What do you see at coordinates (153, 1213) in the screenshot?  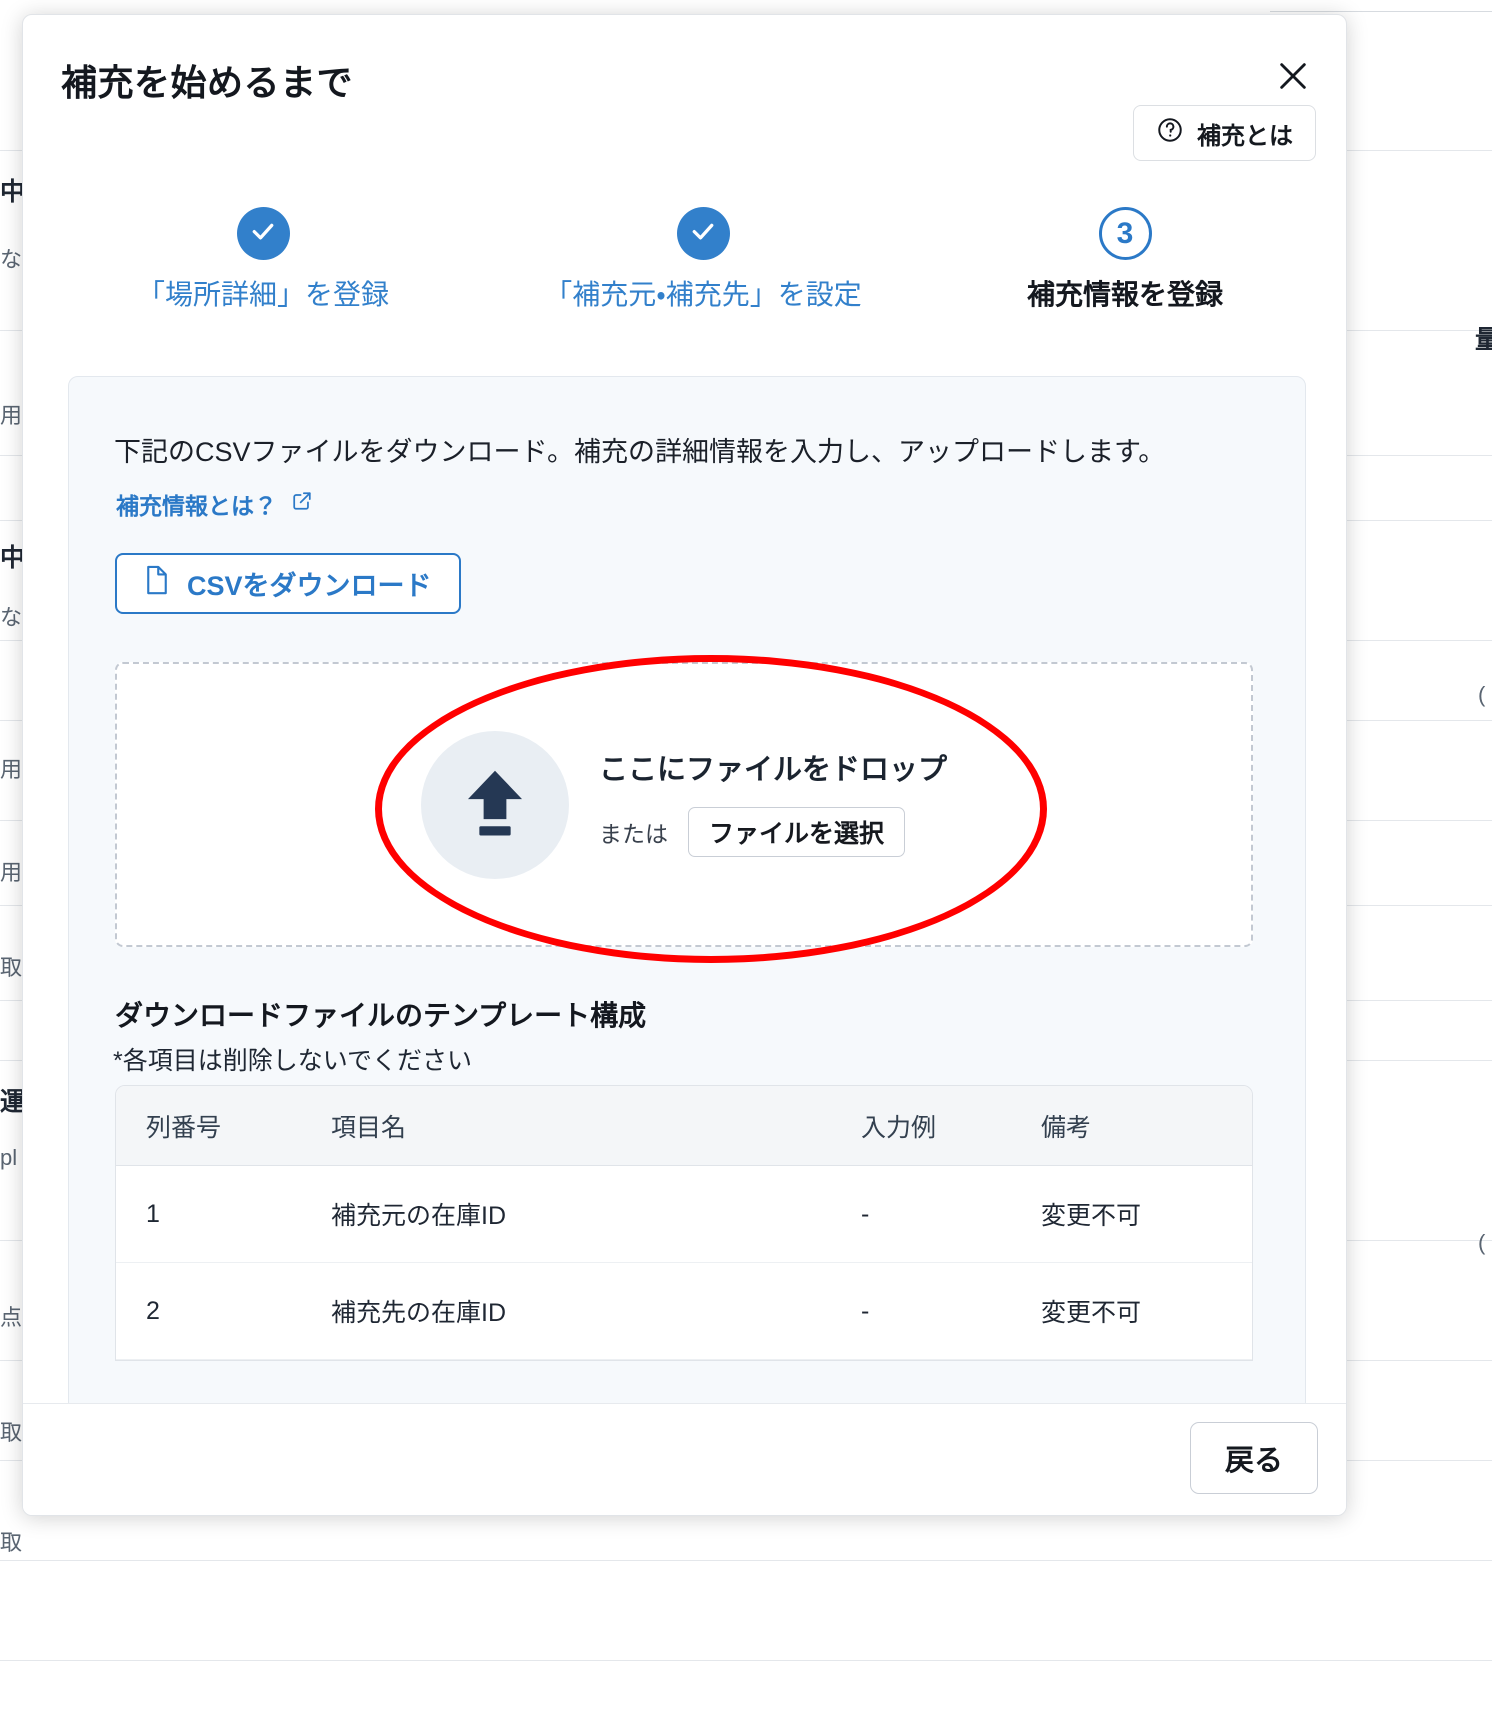 I see `cell-row-number: 1` at bounding box center [153, 1213].